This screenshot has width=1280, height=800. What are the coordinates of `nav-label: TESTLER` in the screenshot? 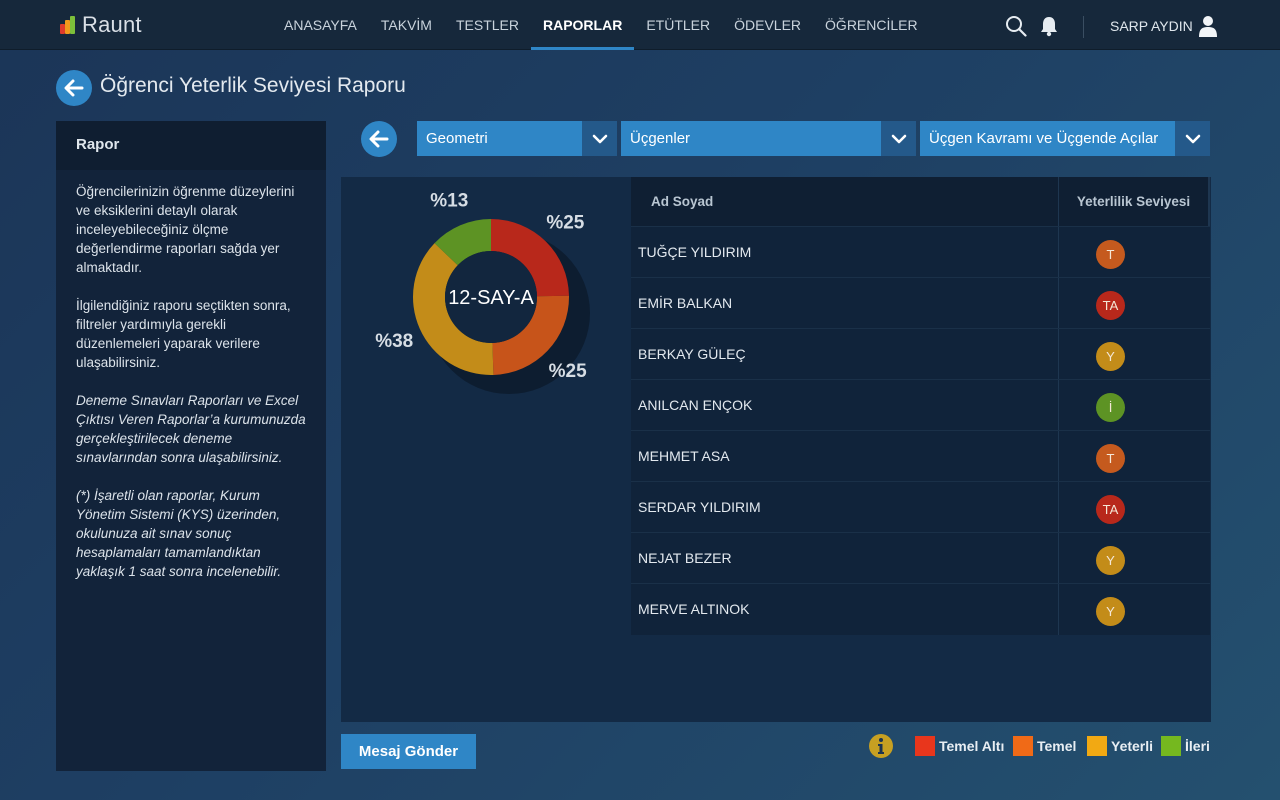 It's located at (487, 25).